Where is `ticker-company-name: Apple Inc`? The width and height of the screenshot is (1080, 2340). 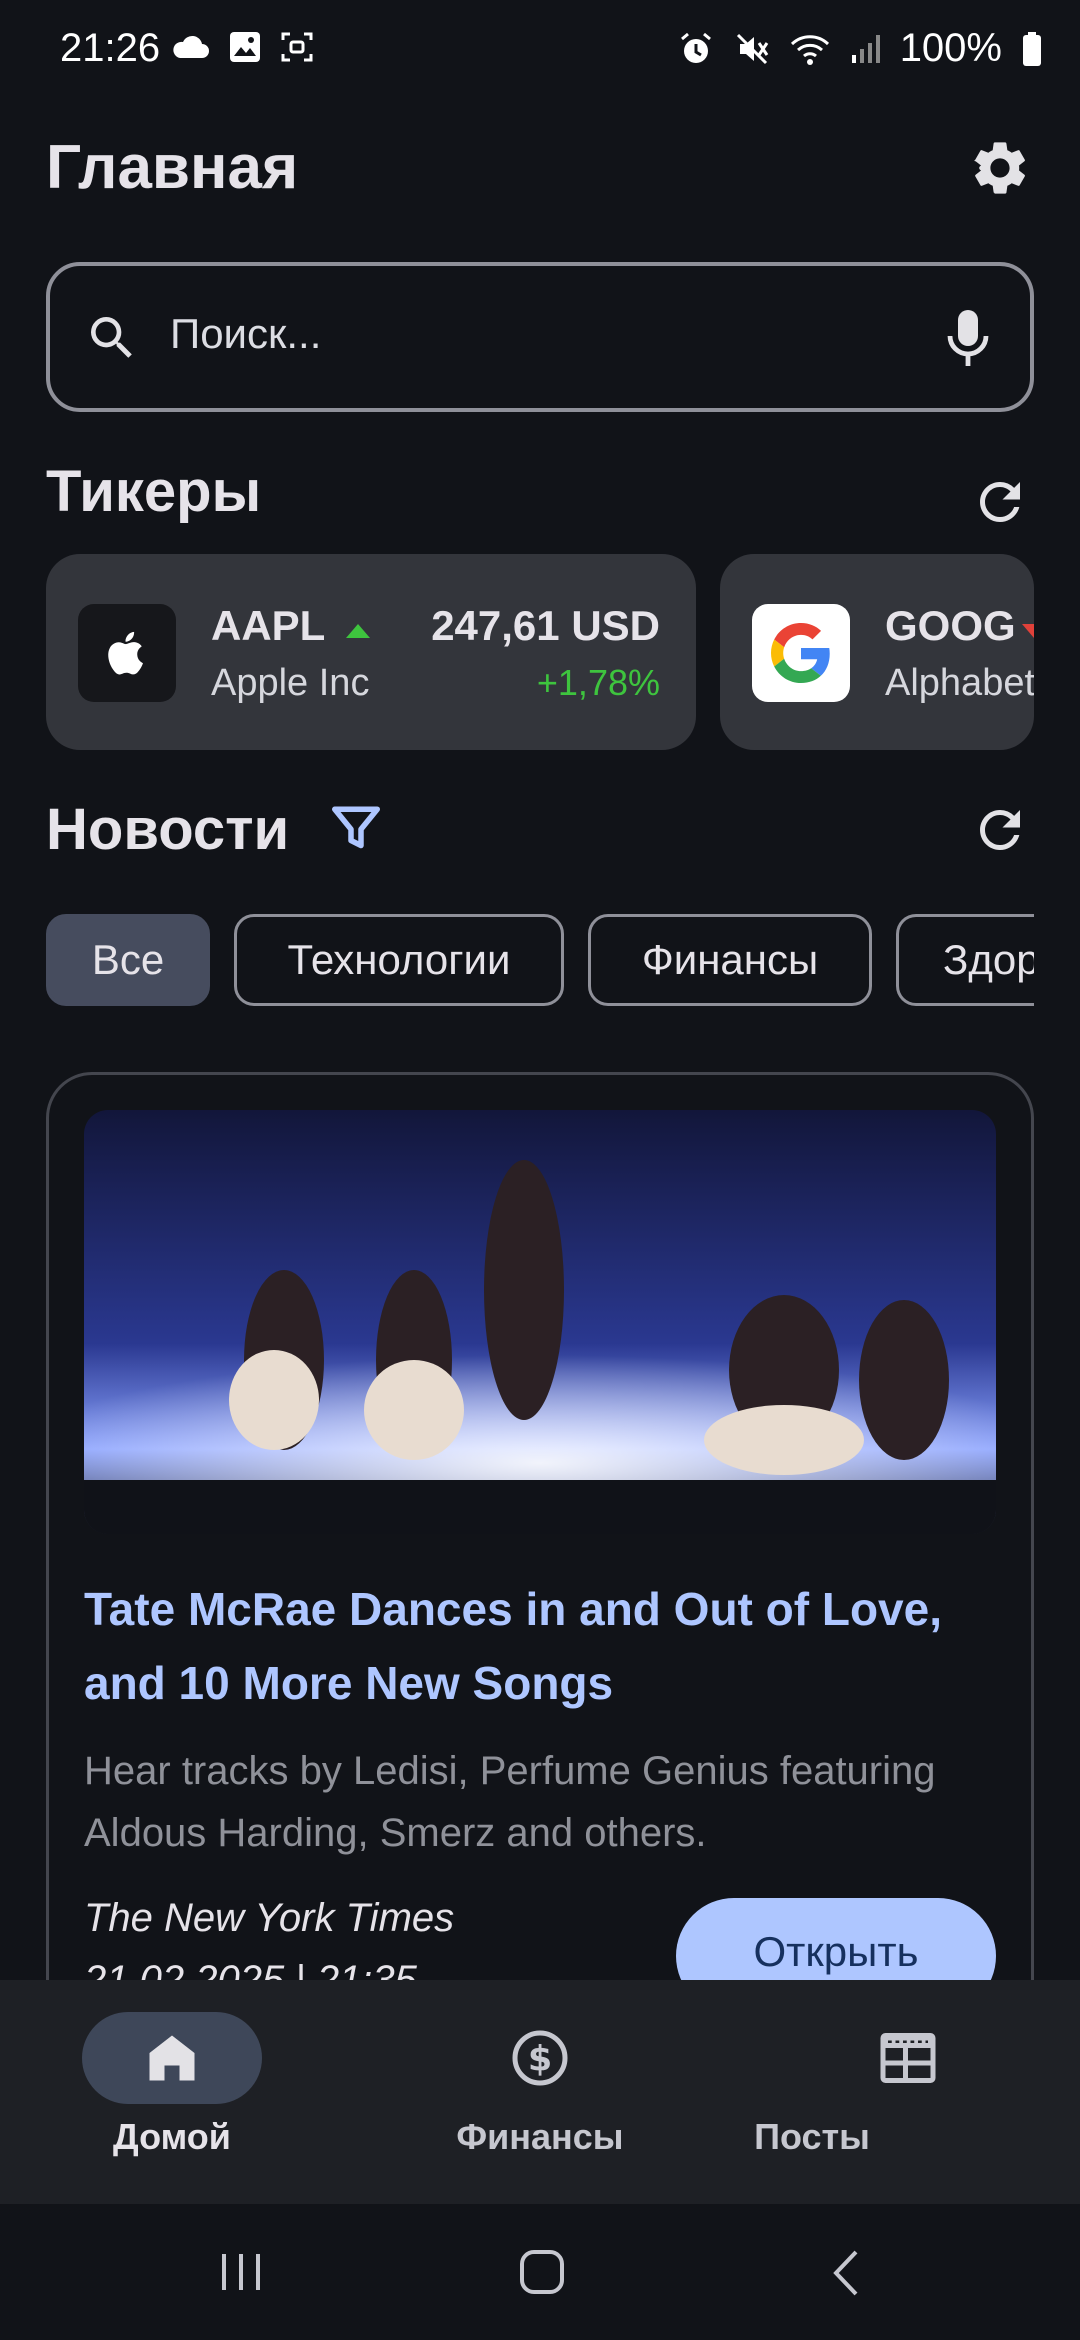
ticker-company-name: Apple Inc is located at coordinates (290, 683).